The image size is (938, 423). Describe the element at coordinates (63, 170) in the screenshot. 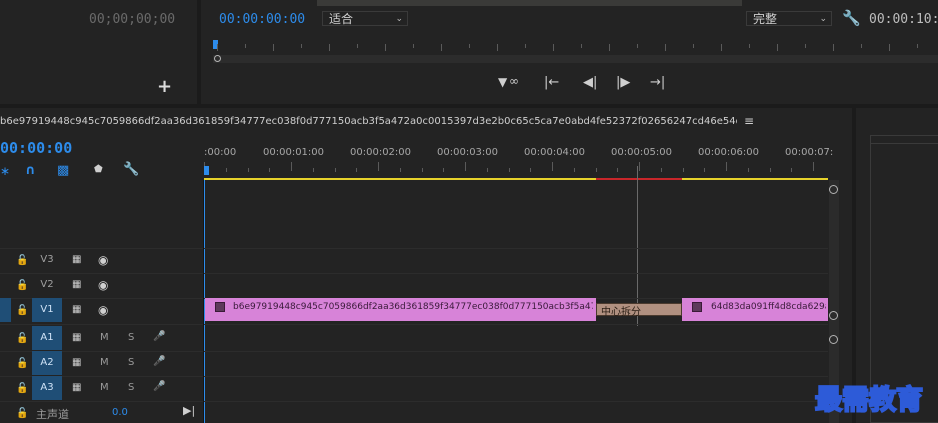

I see `linked-selection-icon: ▩` at that location.